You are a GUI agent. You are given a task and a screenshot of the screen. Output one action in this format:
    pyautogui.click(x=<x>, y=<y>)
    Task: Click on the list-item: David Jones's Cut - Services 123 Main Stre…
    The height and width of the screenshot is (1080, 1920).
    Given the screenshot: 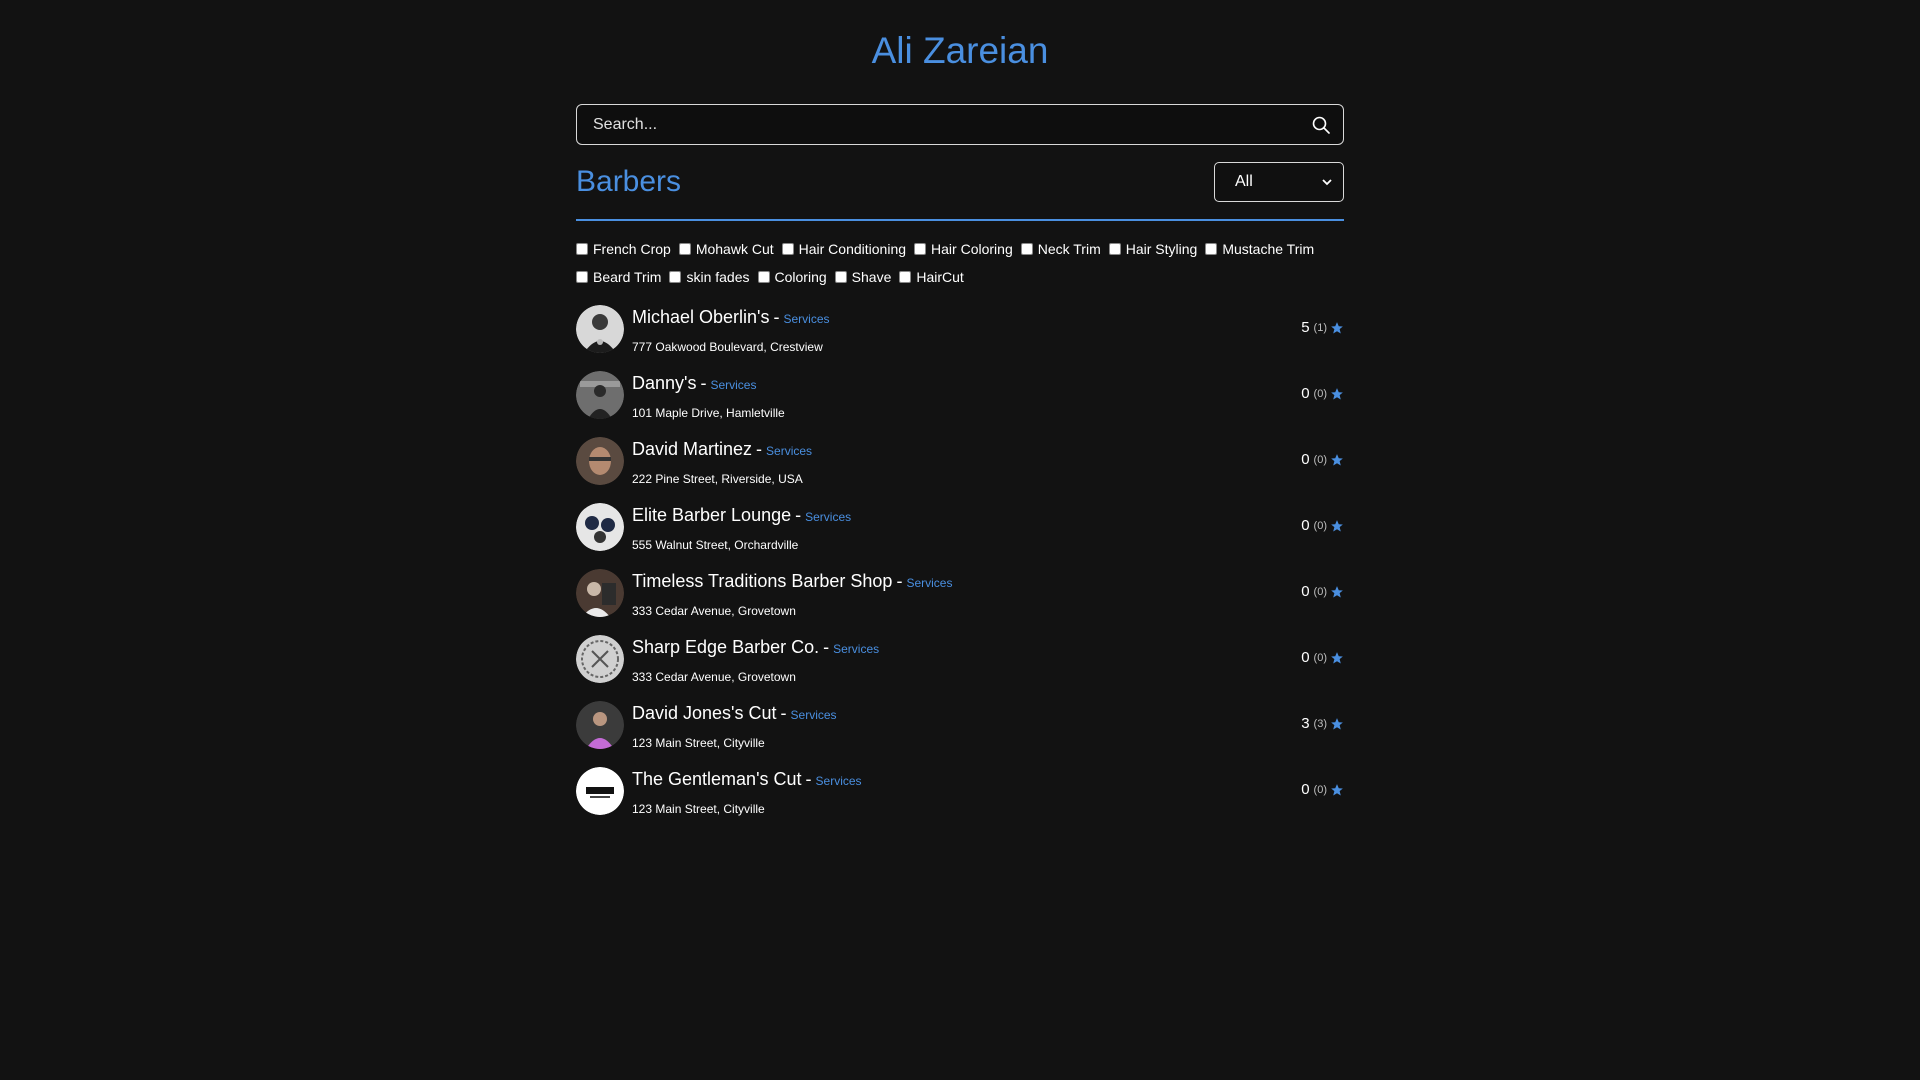 What is the action you would take?
    pyautogui.click(x=960, y=734)
    